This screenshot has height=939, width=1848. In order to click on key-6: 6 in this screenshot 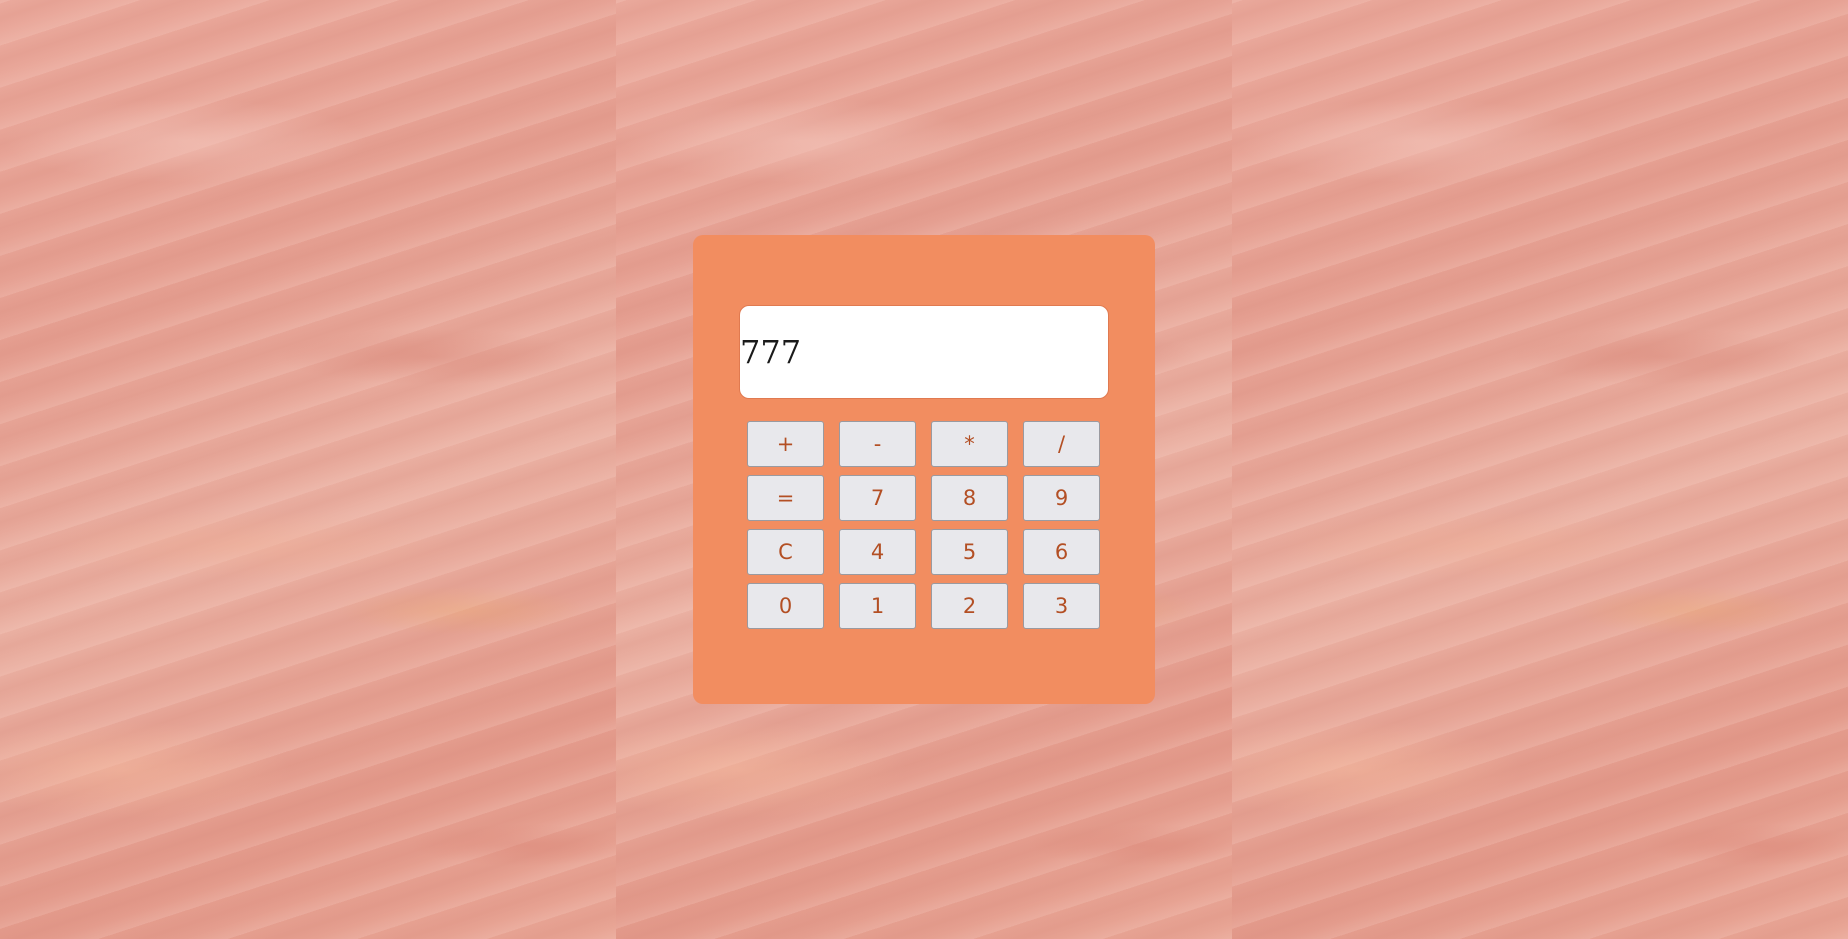, I will do `click(1061, 552)`.